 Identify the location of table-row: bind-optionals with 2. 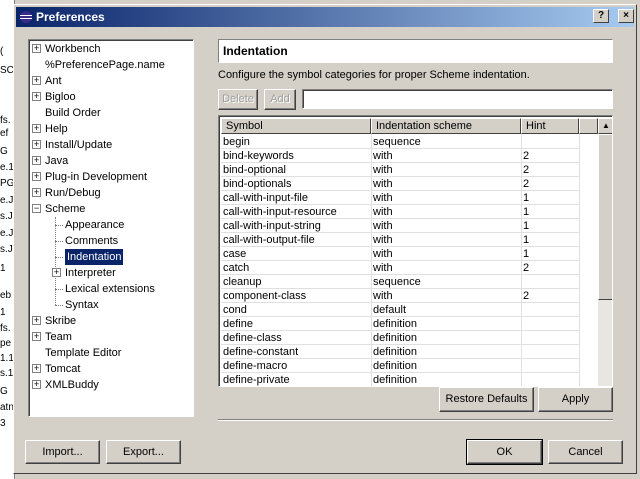
(400, 184).